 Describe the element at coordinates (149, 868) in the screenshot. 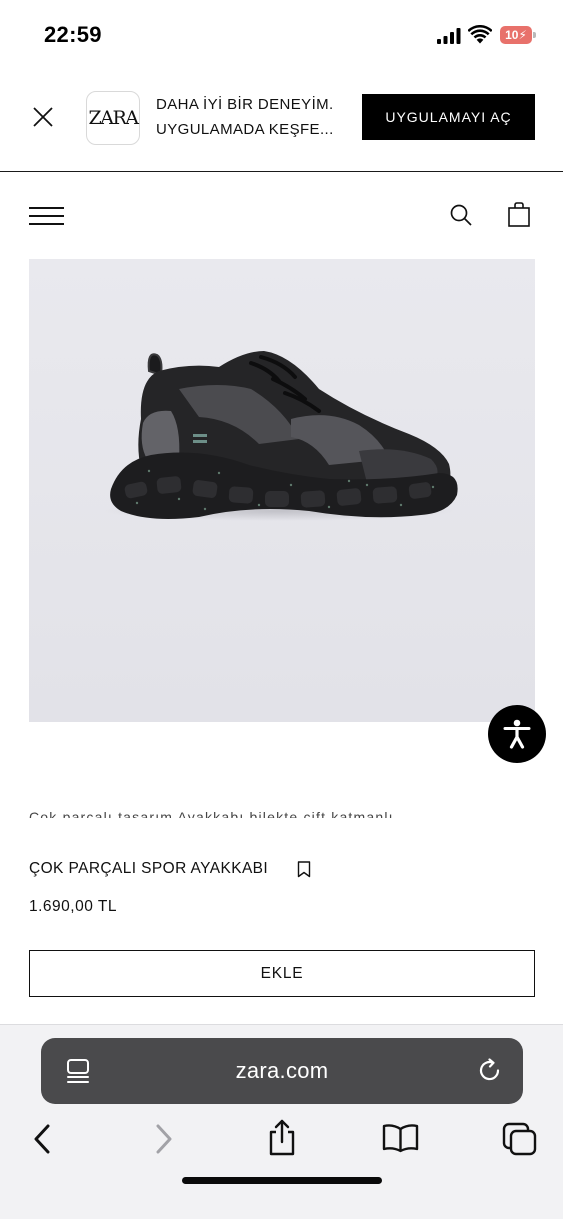

I see `product-name: ÇOK PARÇALI SPOR AYAKKABI` at that location.